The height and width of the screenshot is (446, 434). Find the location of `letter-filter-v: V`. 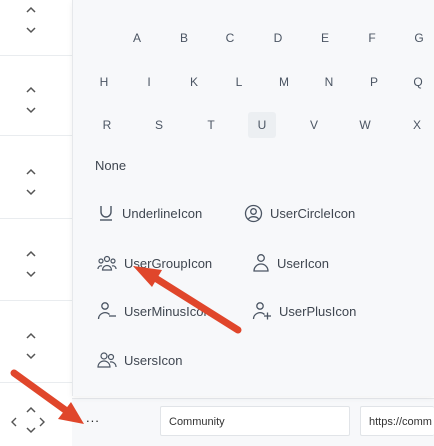

letter-filter-v: V is located at coordinates (314, 125).